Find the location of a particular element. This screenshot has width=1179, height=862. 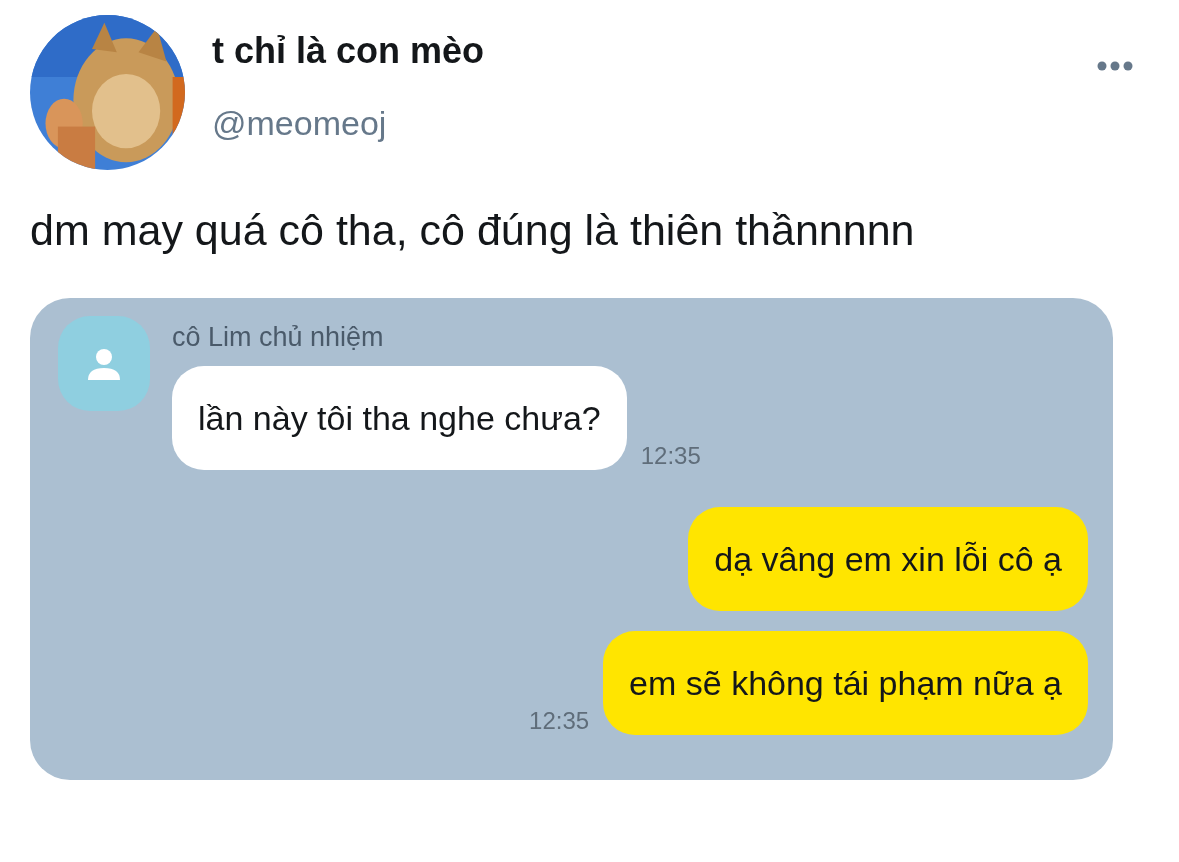

message-bubble: lần này tôi tha nghe chưa? is located at coordinates (399, 418).